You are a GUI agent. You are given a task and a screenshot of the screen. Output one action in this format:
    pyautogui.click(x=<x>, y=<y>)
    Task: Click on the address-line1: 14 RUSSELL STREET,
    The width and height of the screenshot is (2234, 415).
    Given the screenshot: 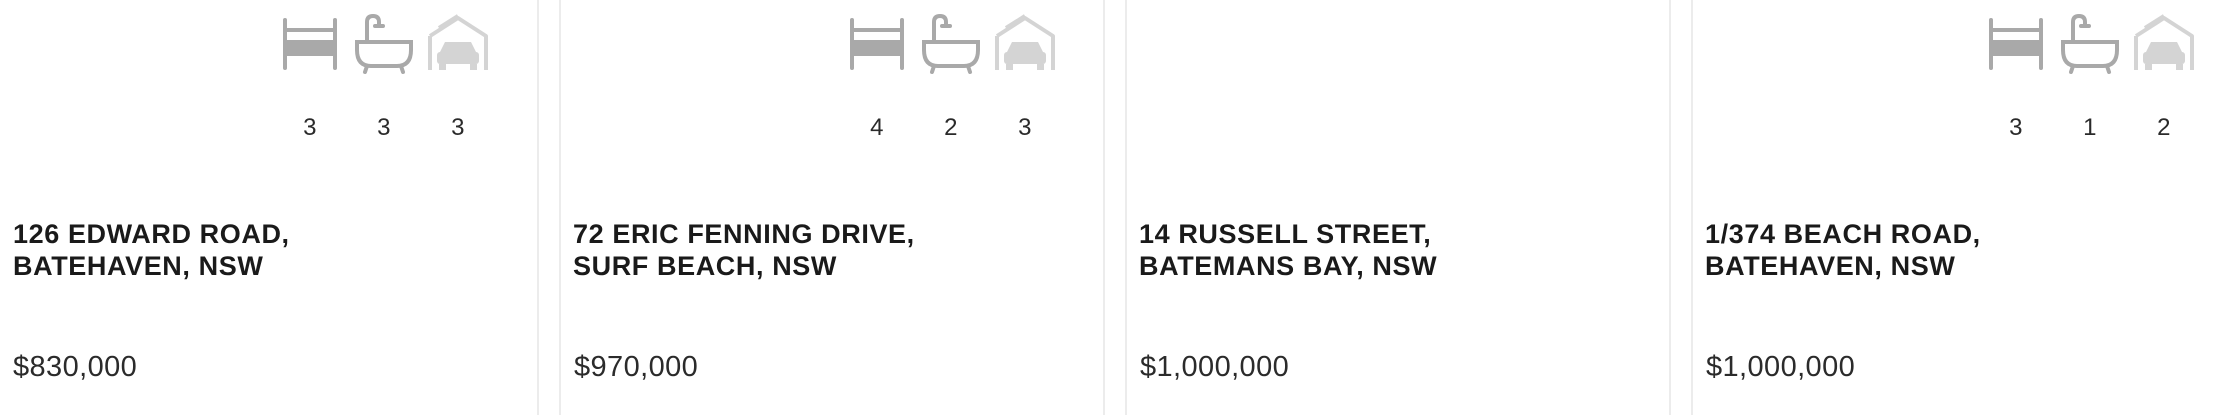 What is the action you would take?
    pyautogui.click(x=1285, y=234)
    